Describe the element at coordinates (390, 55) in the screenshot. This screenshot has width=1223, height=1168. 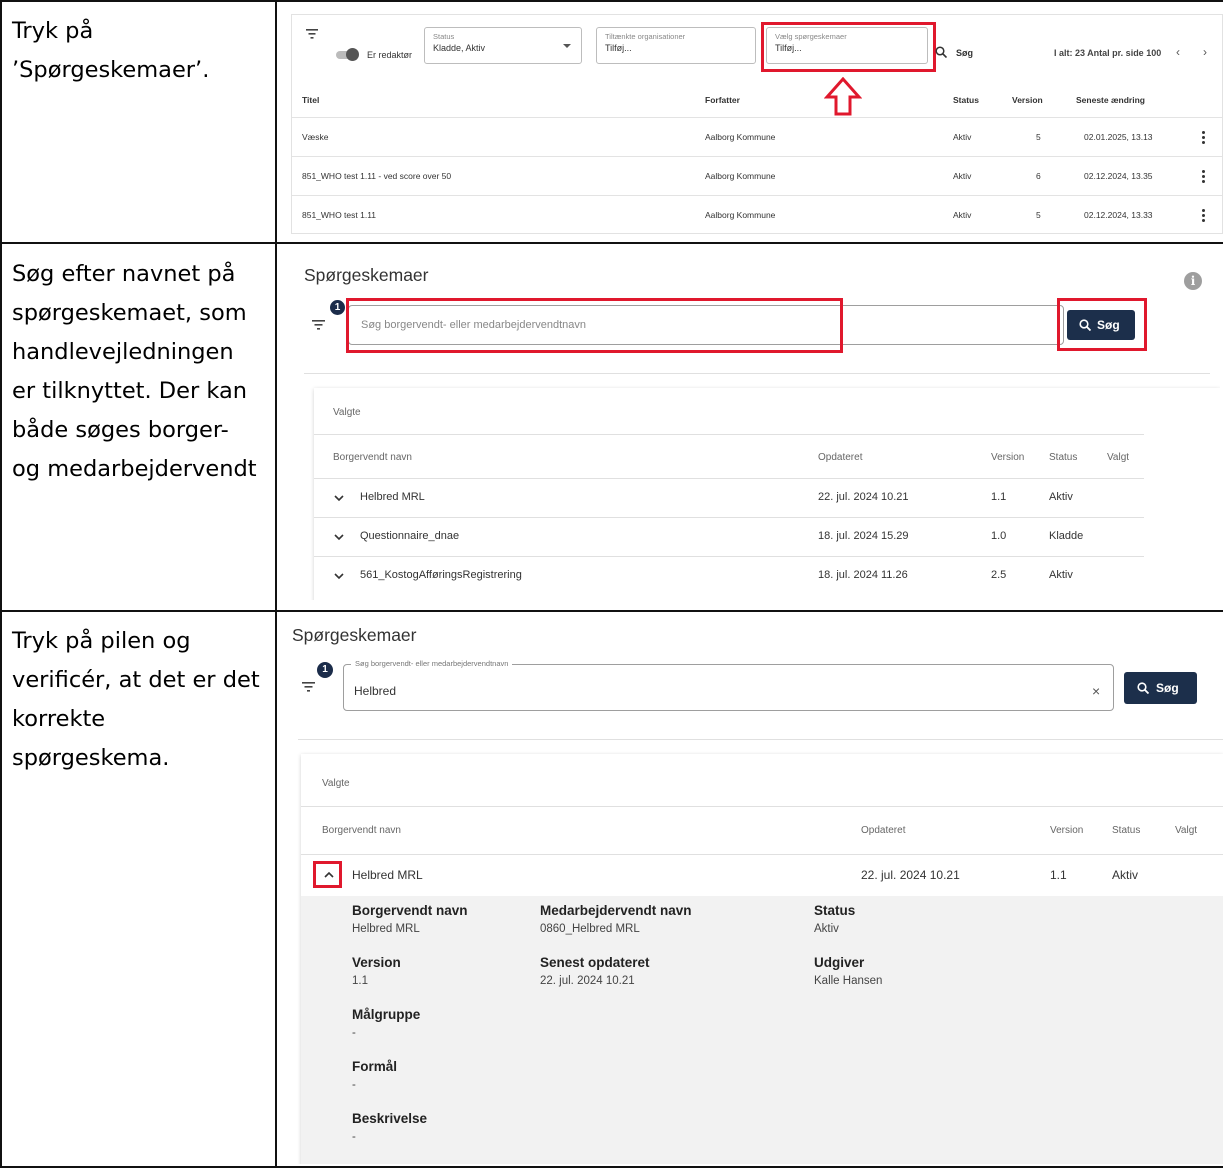
I see `editor-toggle-label: Er redaktør` at that location.